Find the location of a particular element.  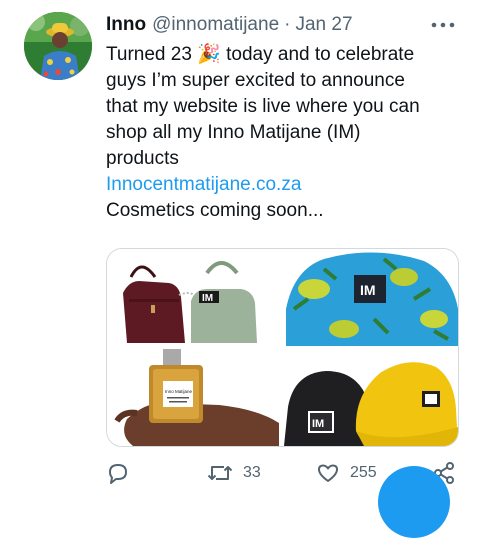

retweet-icon is located at coordinates (220, 473).